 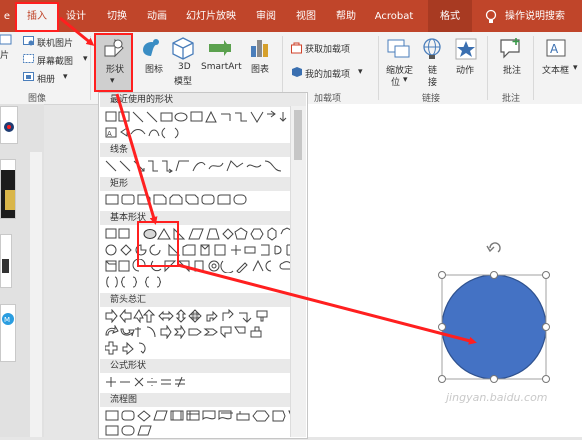 What do you see at coordinates (203, 218) in the screenshot?
I see `category-basic-shapes: 基本形状` at bounding box center [203, 218].